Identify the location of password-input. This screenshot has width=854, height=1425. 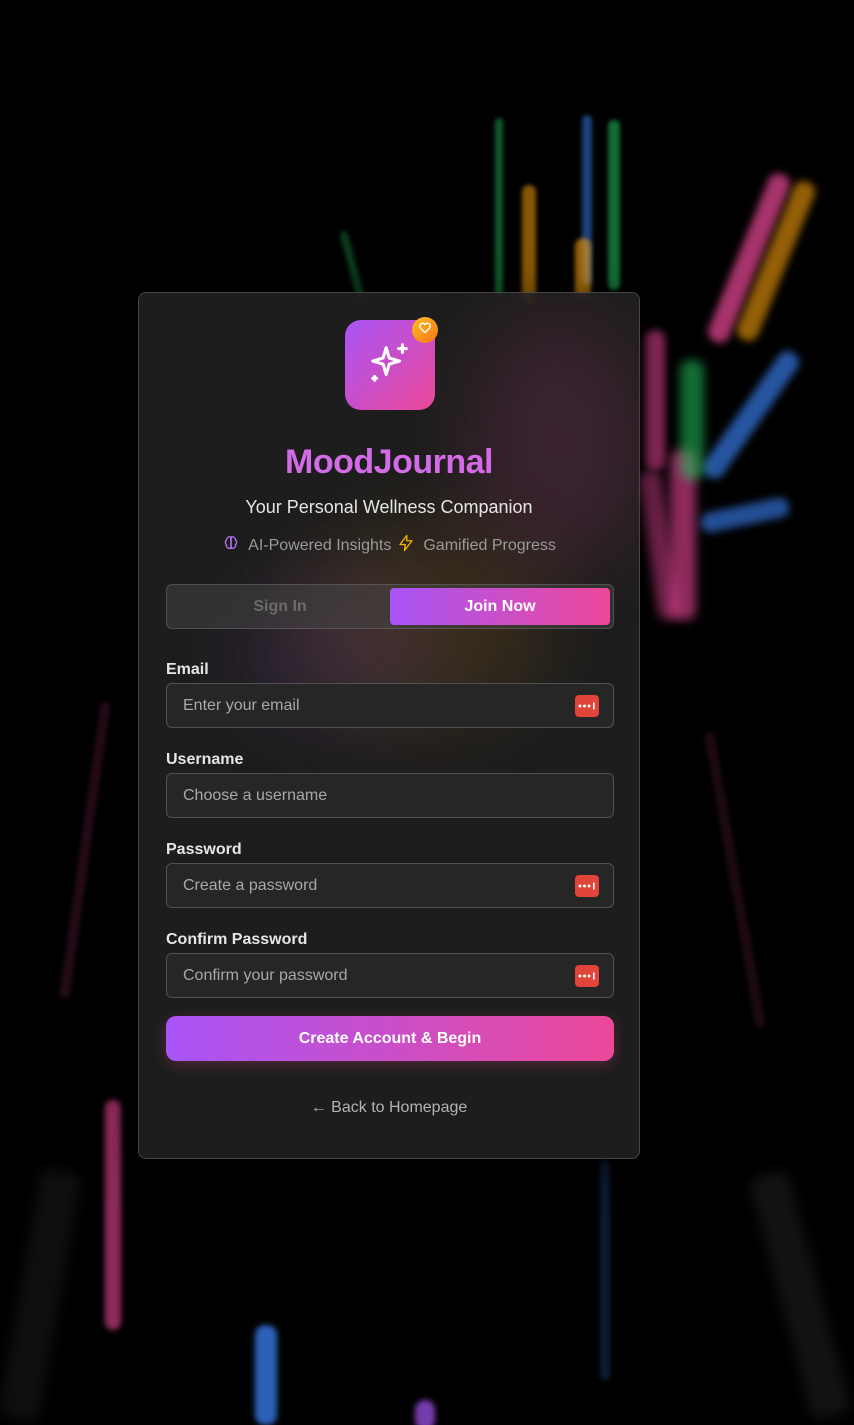
(378, 885).